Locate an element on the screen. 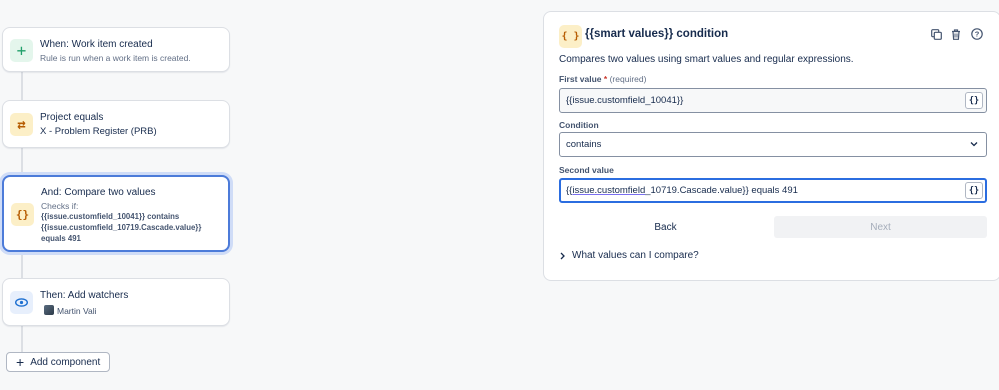  first-value-text: {{issue.customfield_10041}} is located at coordinates (625, 100).